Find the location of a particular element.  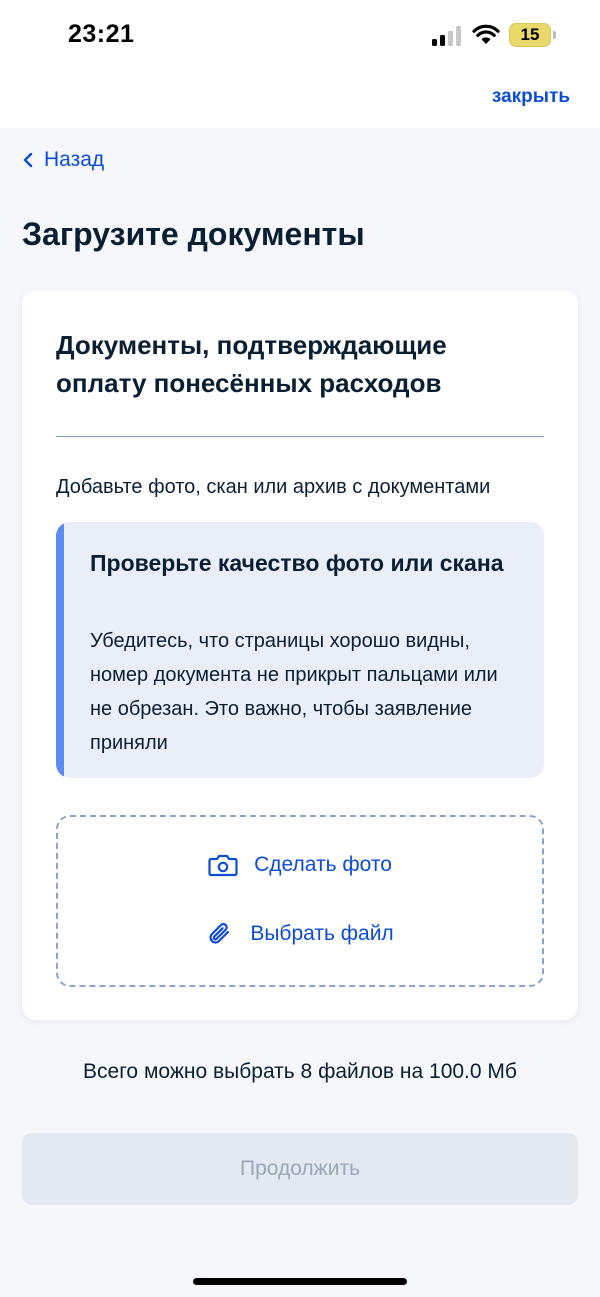

take-photo-button: Сделать фото is located at coordinates (300, 865).